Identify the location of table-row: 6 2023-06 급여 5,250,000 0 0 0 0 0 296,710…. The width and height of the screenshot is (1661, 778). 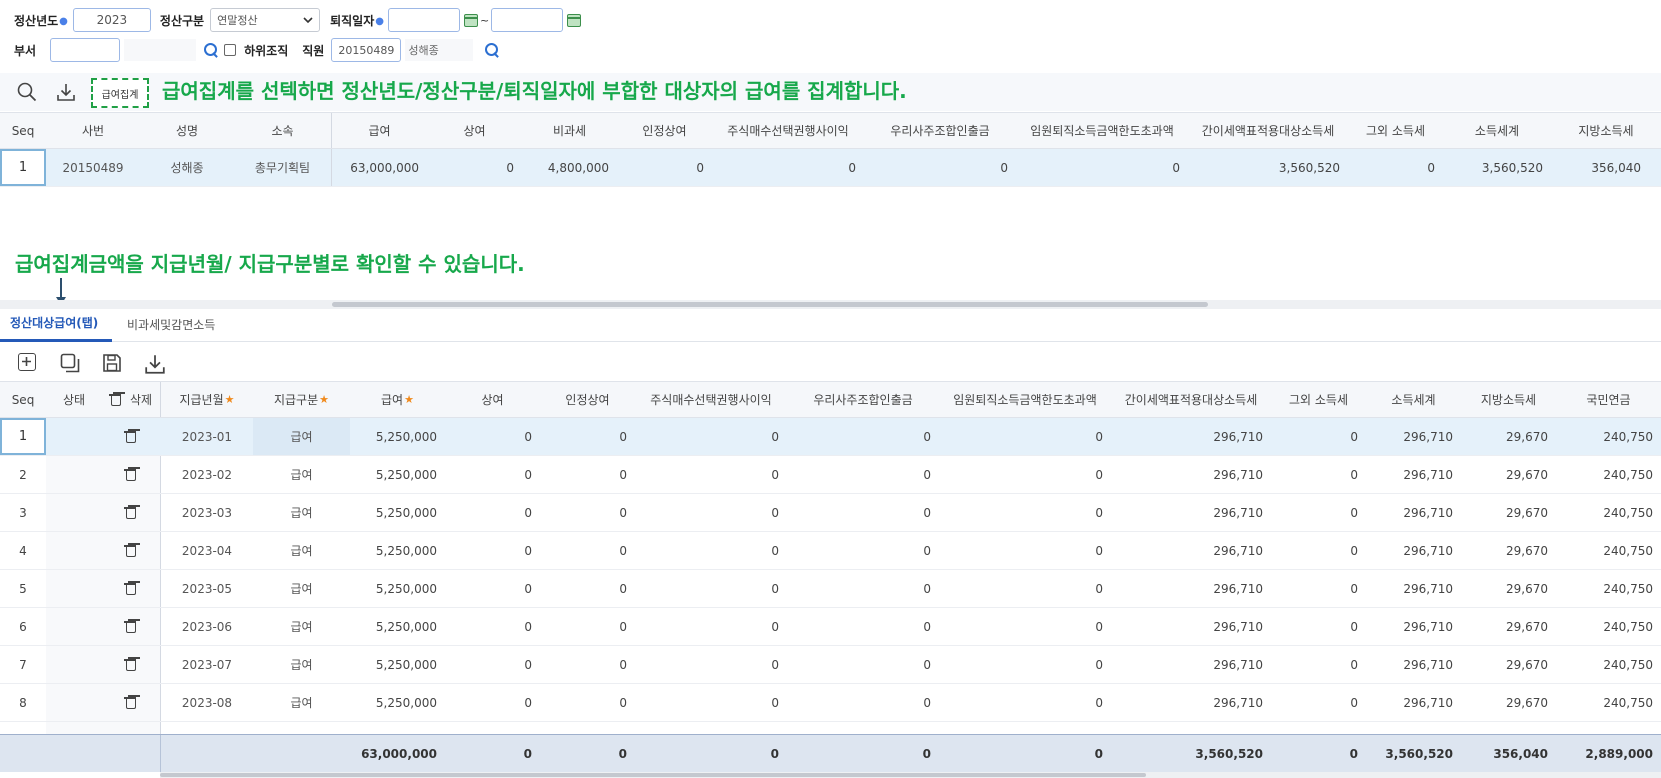
(830, 627).